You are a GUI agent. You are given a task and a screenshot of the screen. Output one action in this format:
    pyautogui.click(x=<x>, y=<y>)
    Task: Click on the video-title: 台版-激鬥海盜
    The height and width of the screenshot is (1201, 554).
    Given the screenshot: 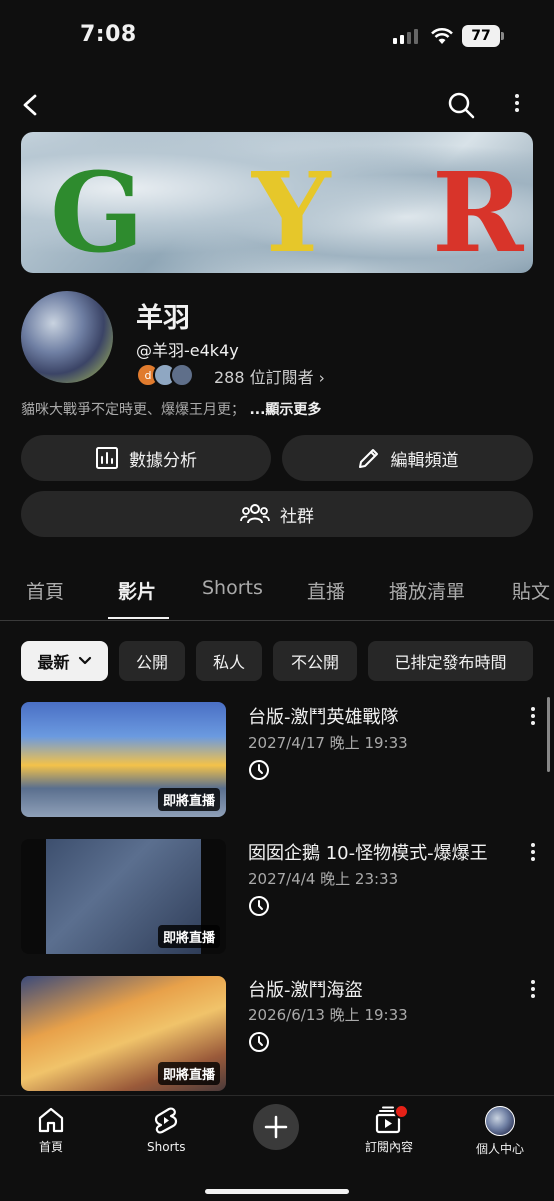 What is the action you would take?
    pyautogui.click(x=305, y=989)
    